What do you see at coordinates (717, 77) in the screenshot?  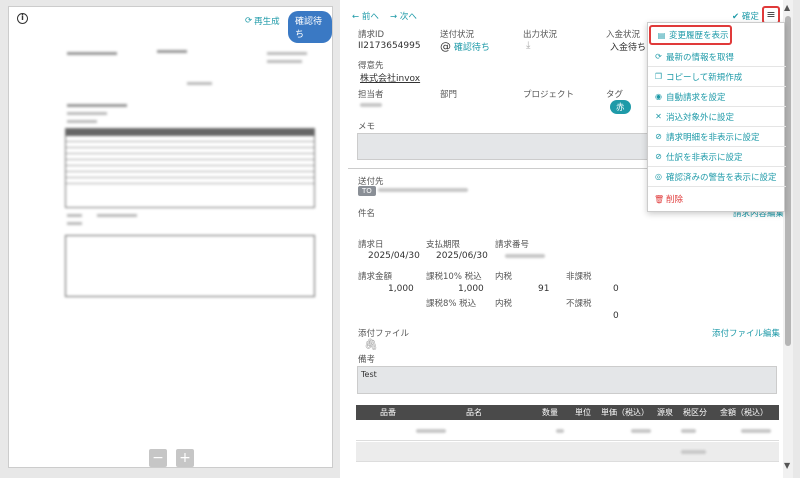 I see `menu-item-copy: ❐ コピーして新規作成` at bounding box center [717, 77].